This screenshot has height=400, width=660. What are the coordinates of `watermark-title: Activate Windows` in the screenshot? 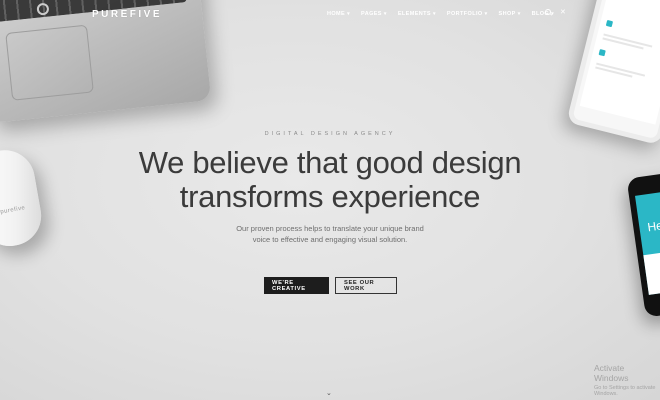 It's located at (611, 373).